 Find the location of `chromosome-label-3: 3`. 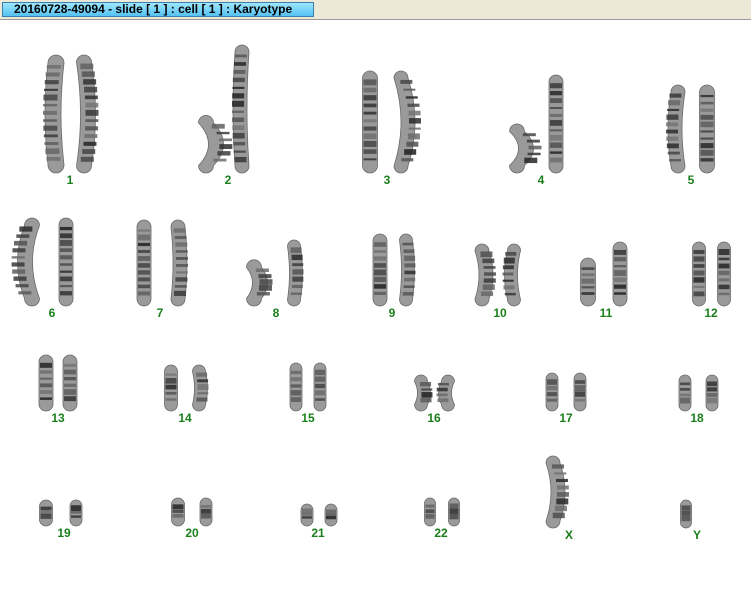

chromosome-label-3: 3 is located at coordinates (387, 180).